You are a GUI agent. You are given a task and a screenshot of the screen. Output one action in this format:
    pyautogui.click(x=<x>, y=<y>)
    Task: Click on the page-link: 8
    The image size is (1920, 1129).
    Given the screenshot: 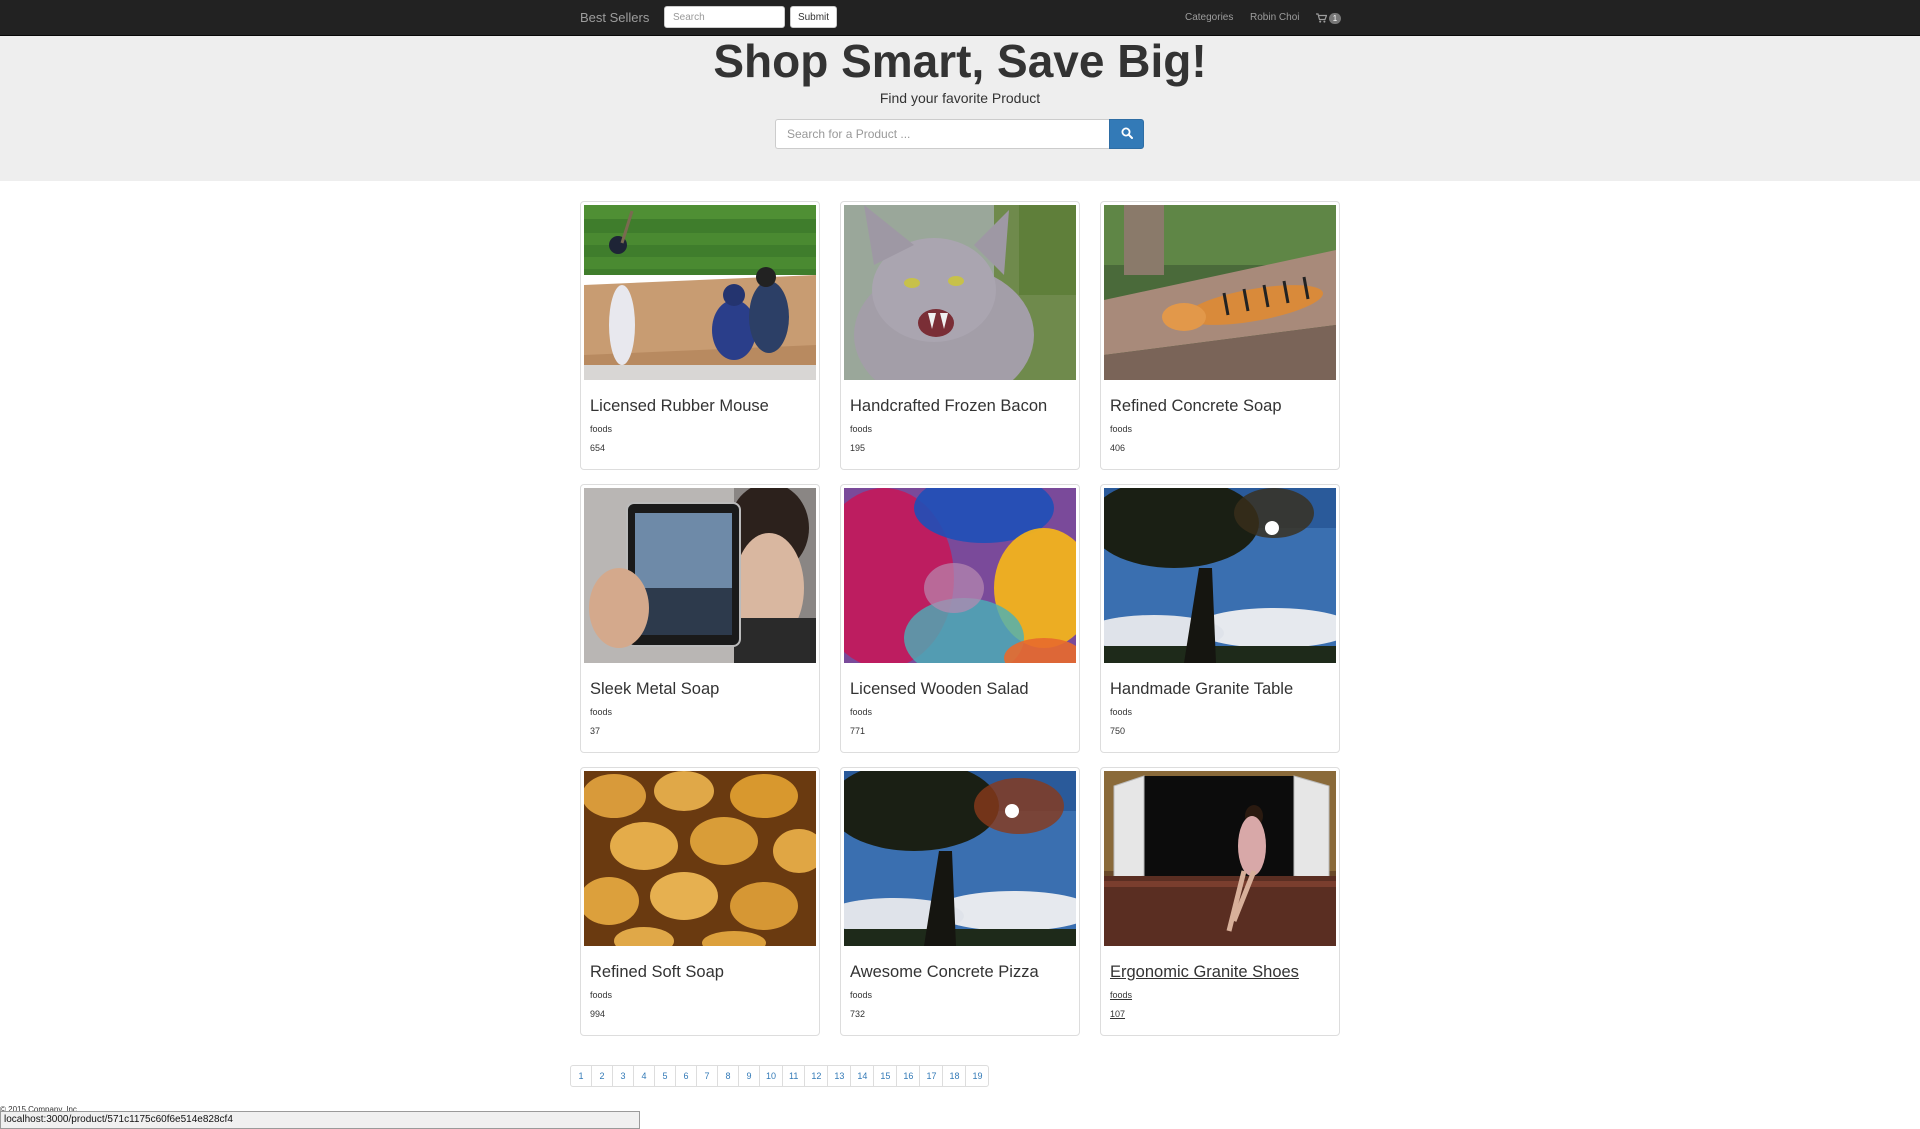 What is the action you would take?
    pyautogui.click(x=728, y=1076)
    